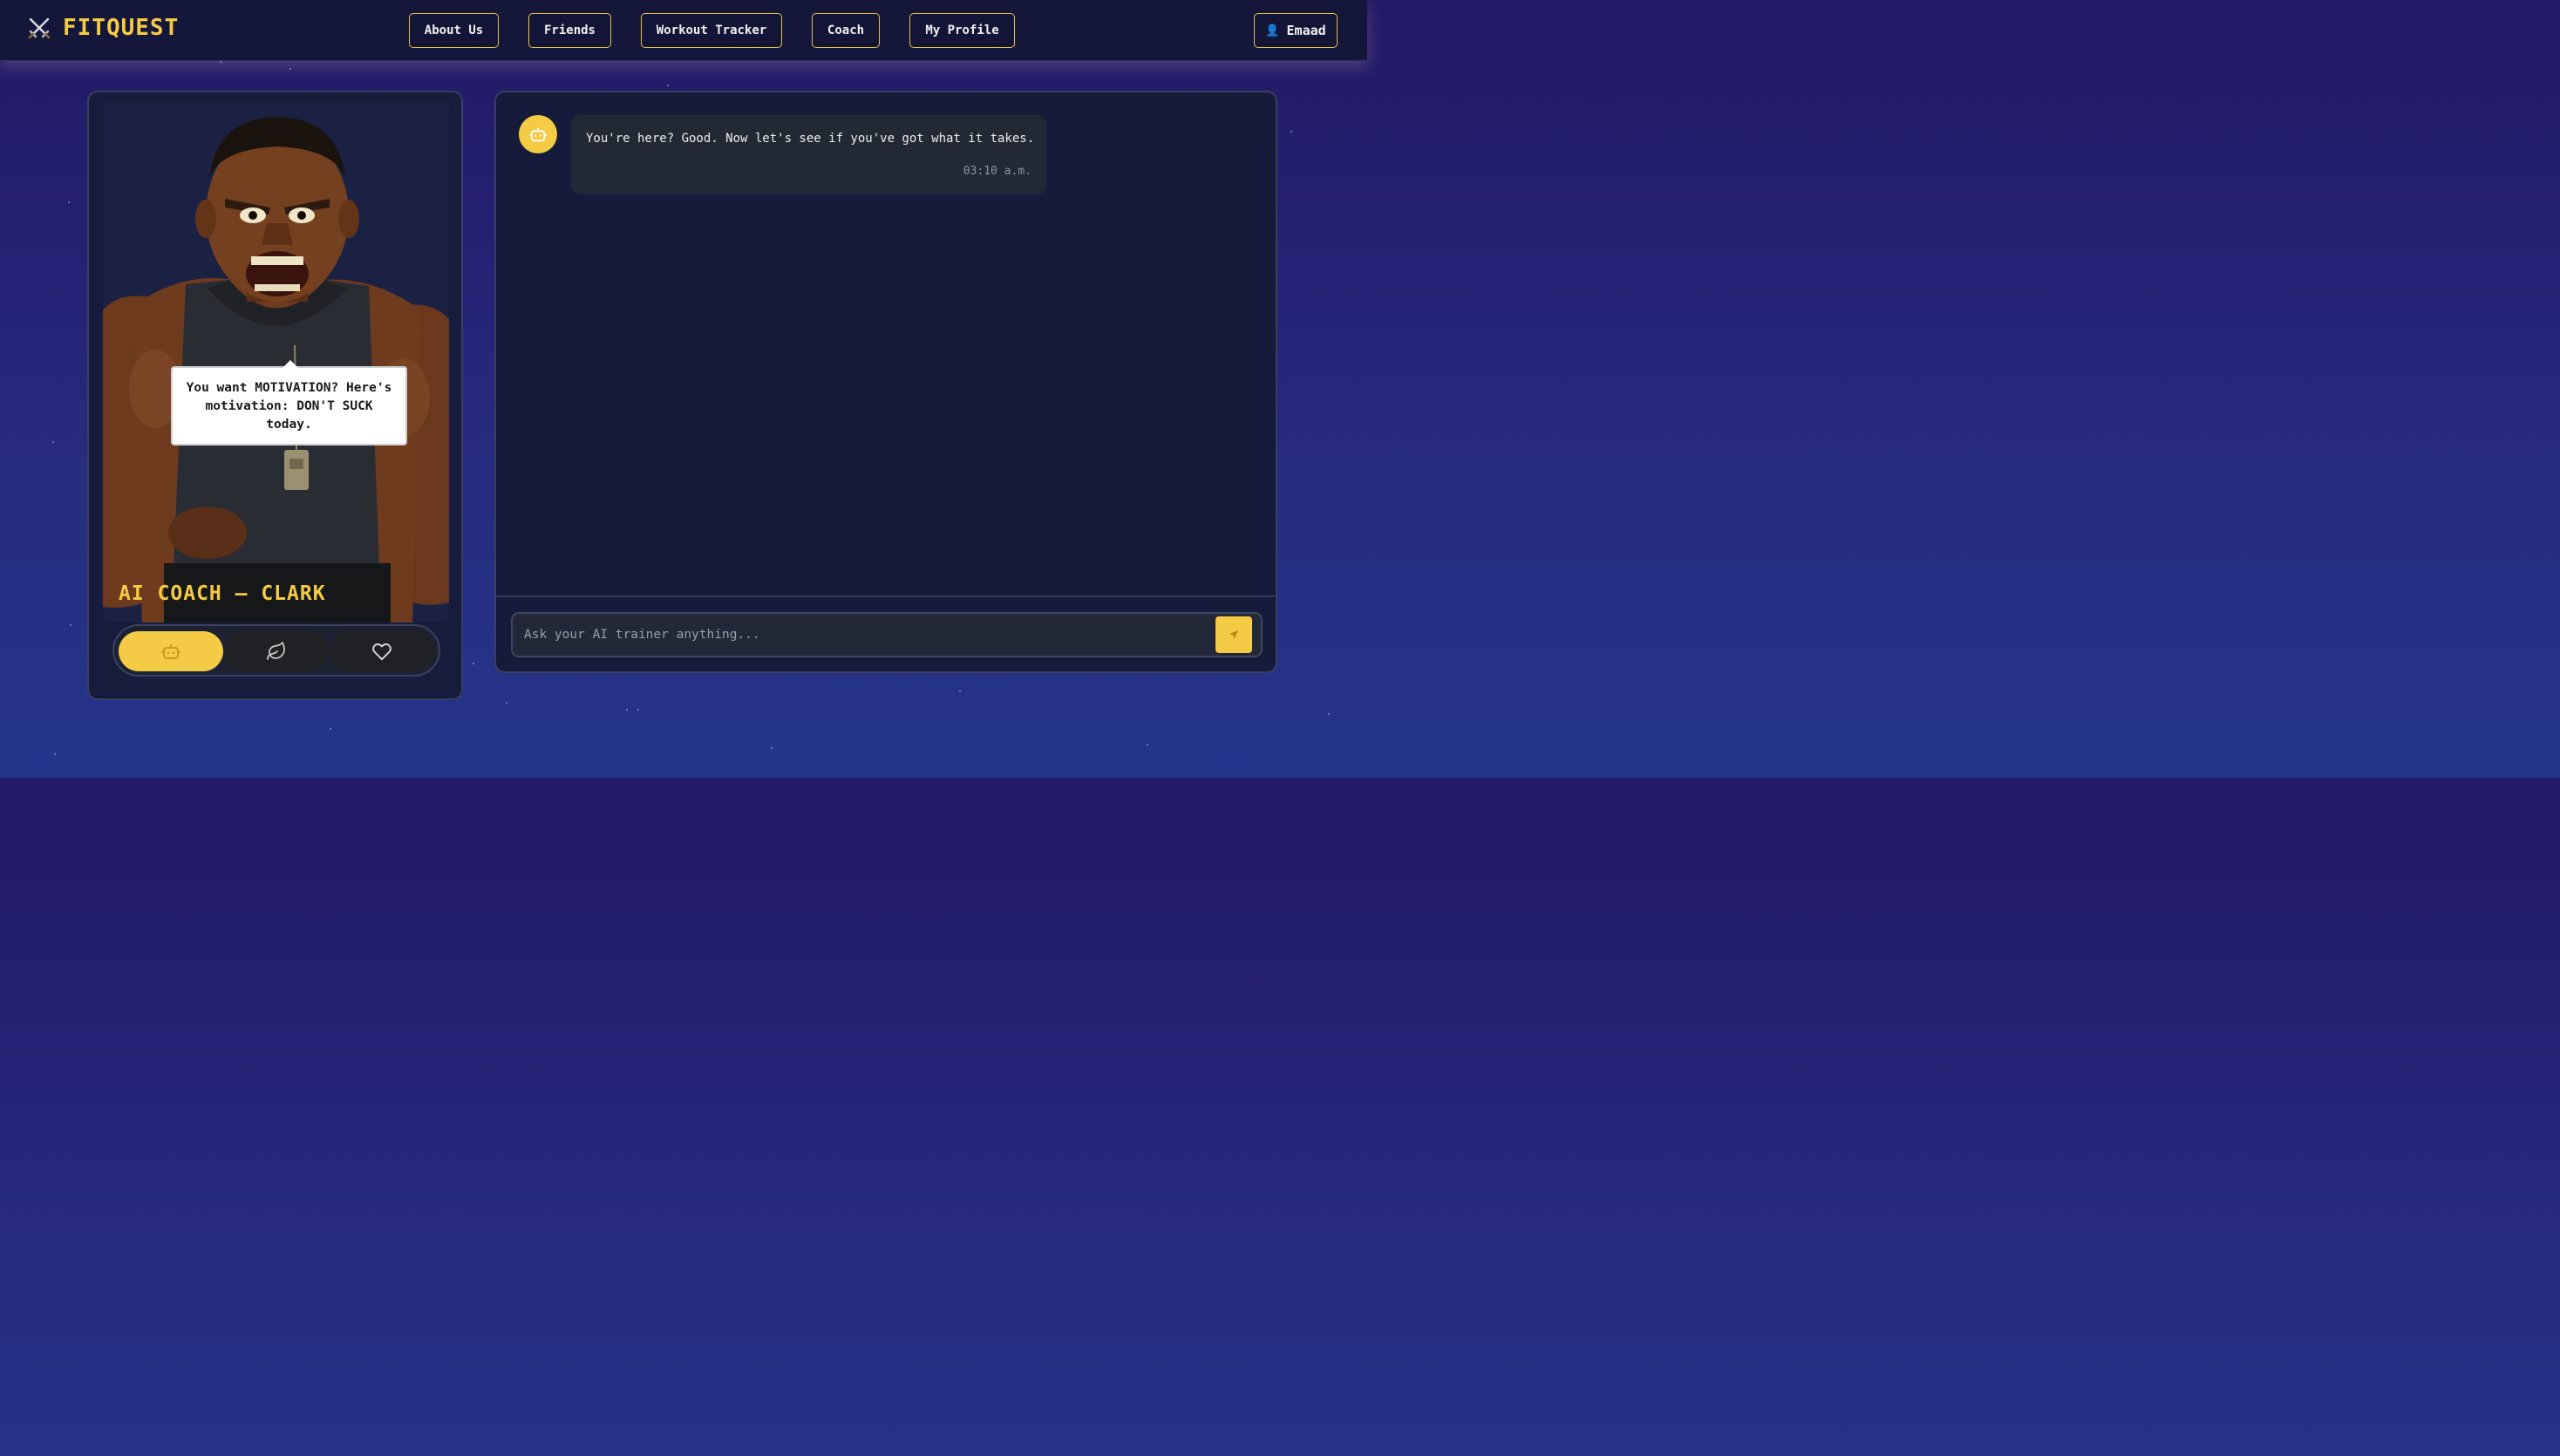 The width and height of the screenshot is (2560, 1456). Describe the element at coordinates (997, 171) in the screenshot. I see `message-timestamp: 03:10 a.m.` at that location.